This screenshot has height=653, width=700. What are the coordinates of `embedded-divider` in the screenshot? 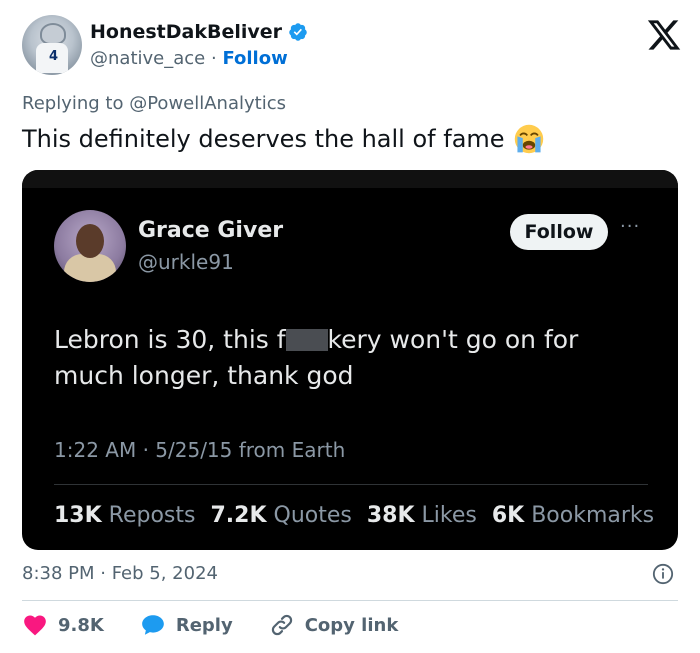 It's located at (351, 484).